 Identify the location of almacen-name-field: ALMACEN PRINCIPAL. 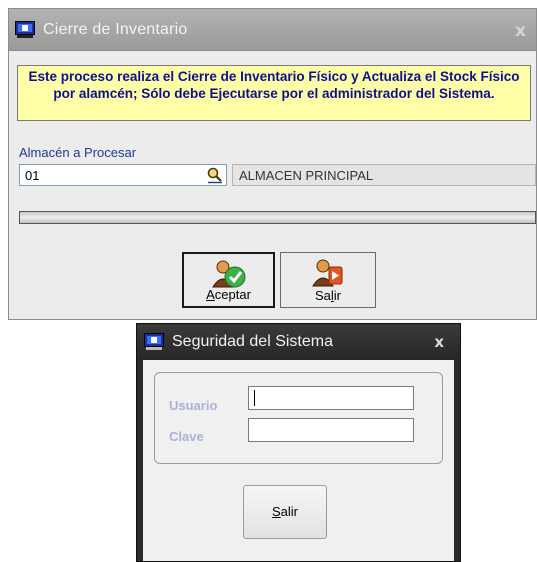
(384, 175).